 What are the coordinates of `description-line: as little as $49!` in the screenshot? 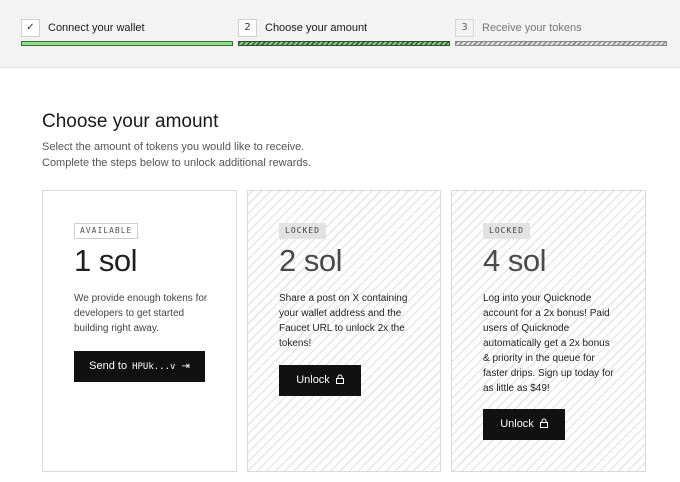 It's located at (516, 388).